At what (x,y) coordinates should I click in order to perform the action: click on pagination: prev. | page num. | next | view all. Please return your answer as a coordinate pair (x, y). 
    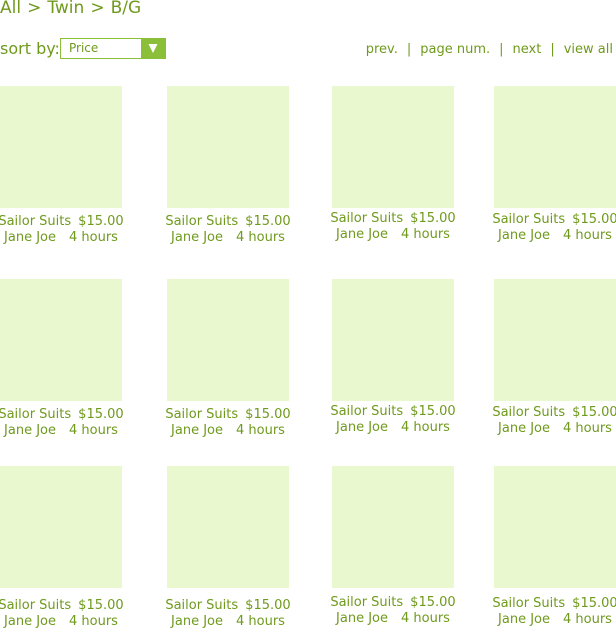
    Looking at the image, I should click on (489, 49).